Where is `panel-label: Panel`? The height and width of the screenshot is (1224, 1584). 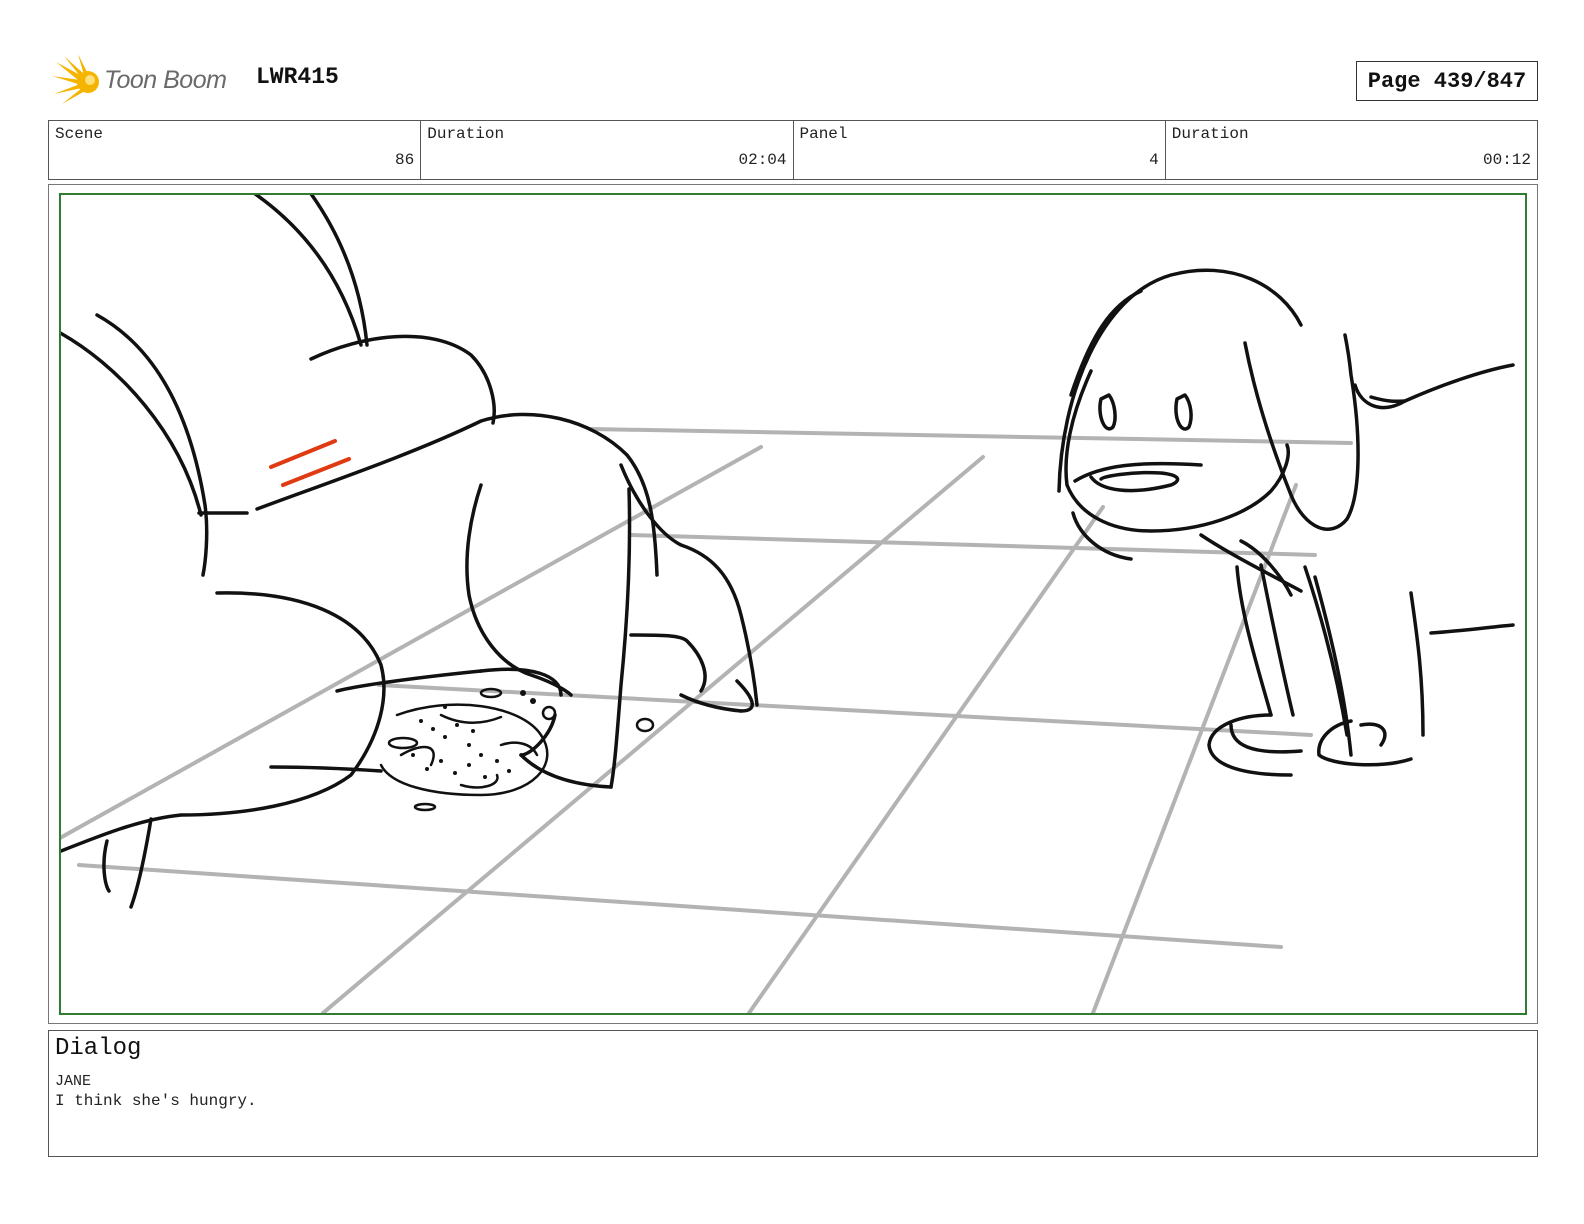 panel-label: Panel is located at coordinates (823, 134).